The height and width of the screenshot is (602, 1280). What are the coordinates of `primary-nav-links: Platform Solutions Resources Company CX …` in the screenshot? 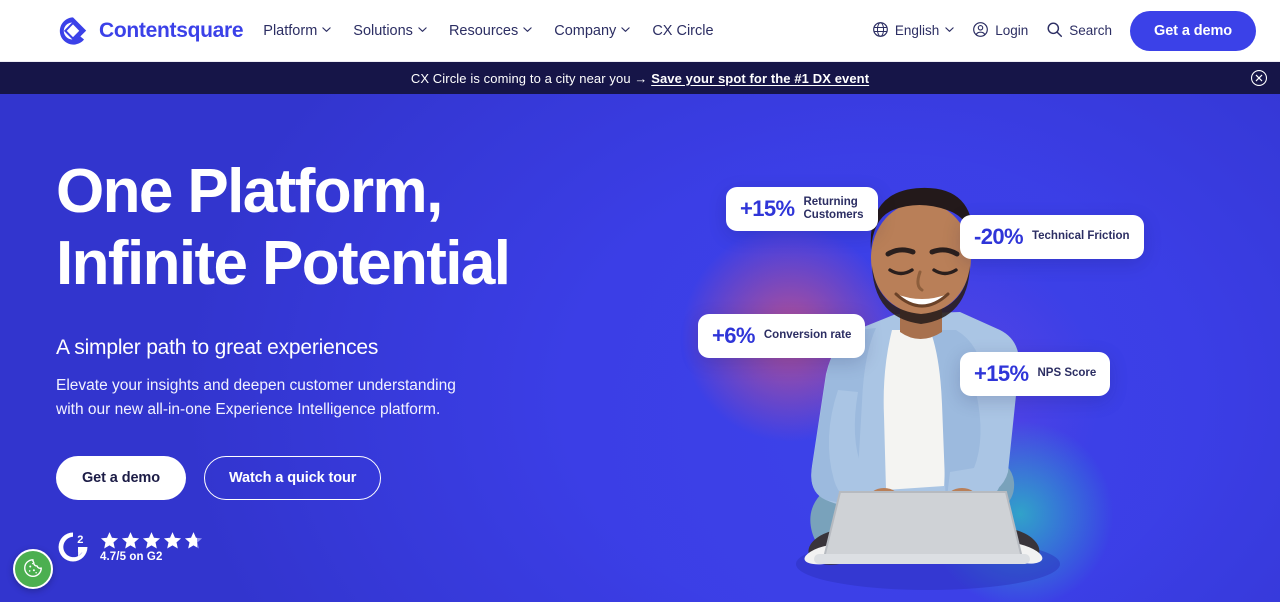 It's located at (488, 31).